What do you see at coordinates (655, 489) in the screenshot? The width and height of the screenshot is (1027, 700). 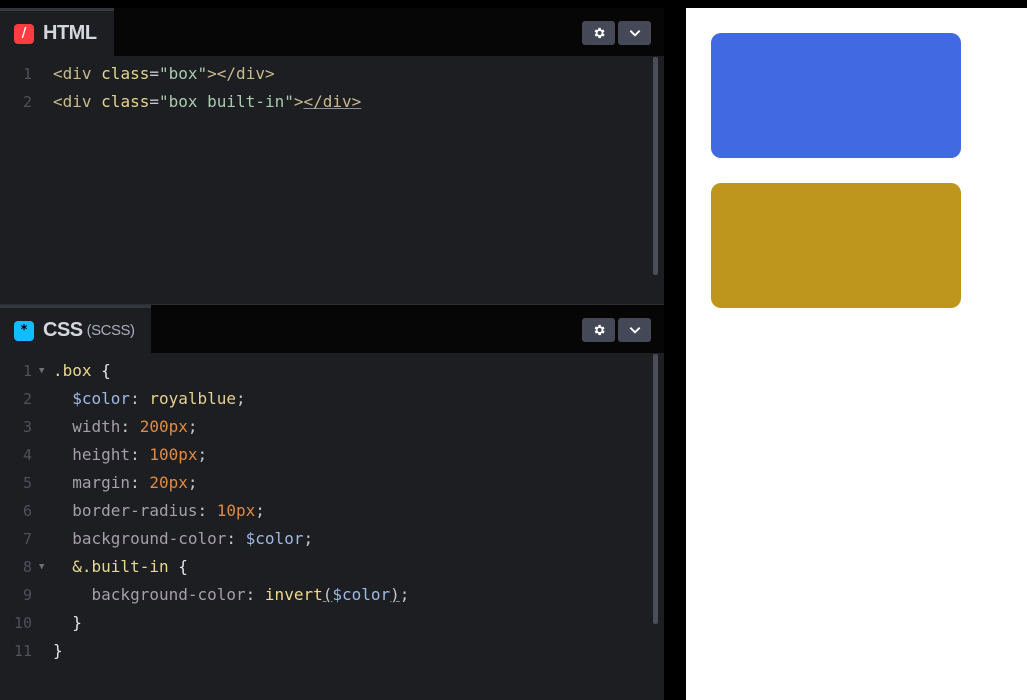 I see `css-scrollbar` at bounding box center [655, 489].